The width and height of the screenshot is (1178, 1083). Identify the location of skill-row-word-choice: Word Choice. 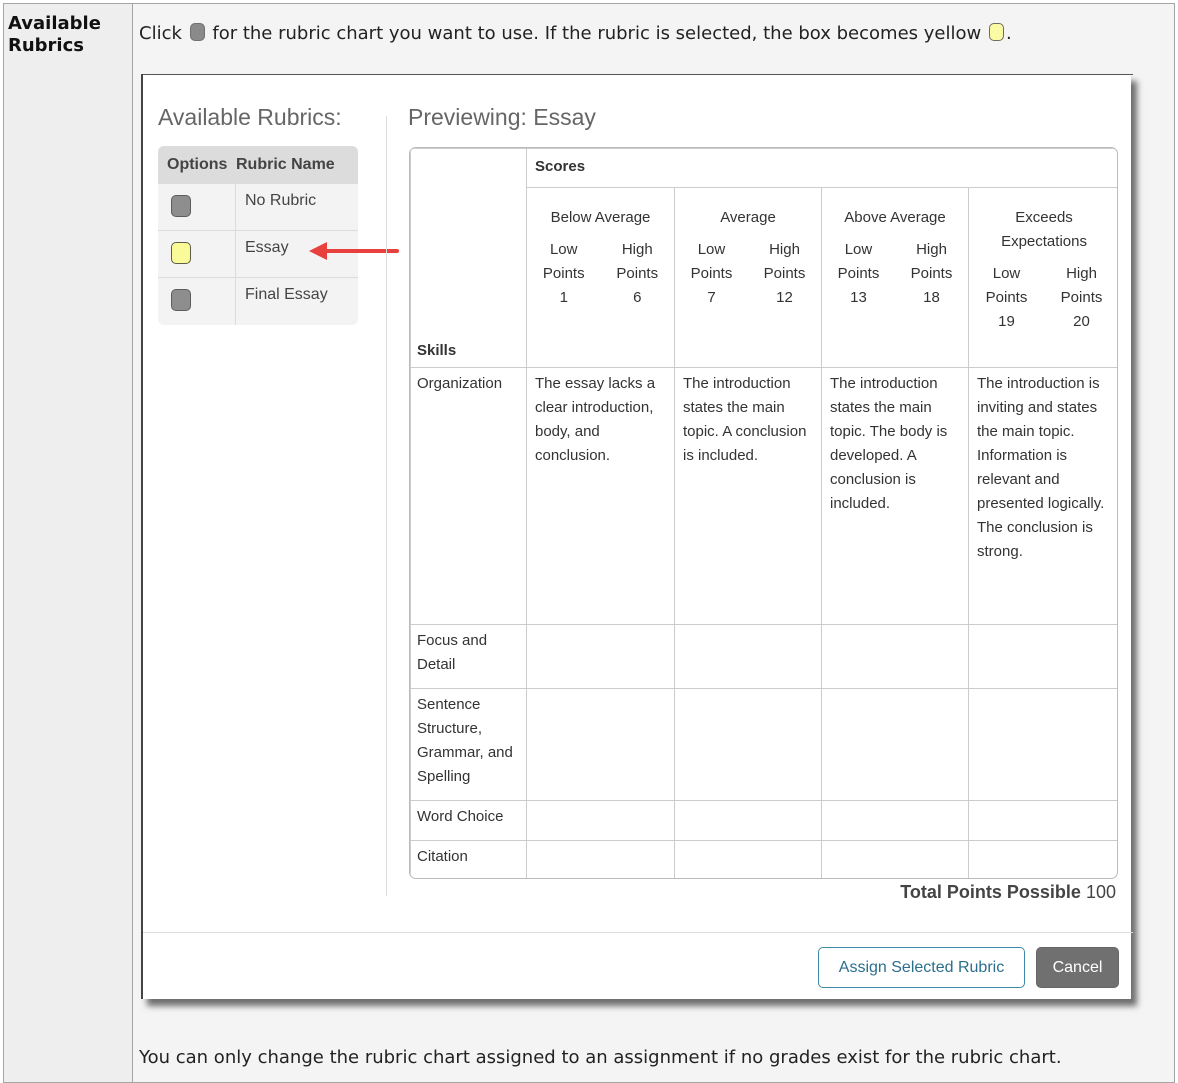
(763, 820).